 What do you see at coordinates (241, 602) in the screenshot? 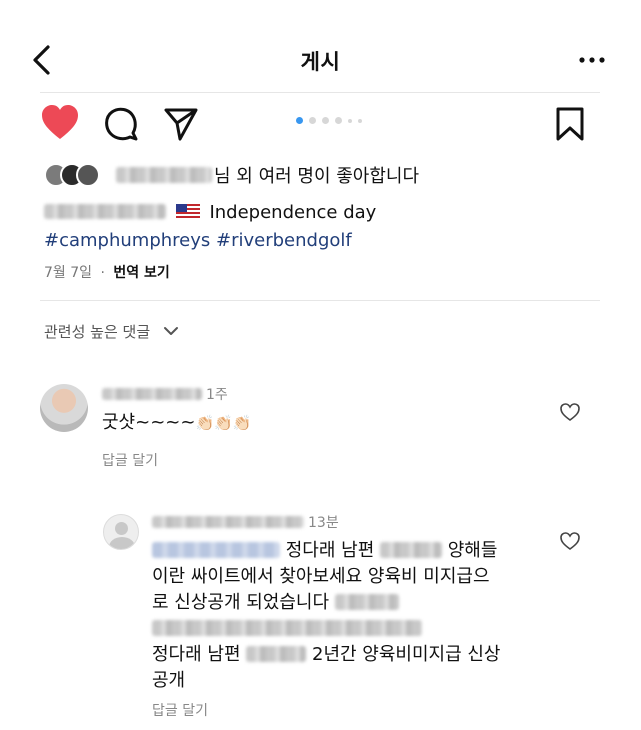
I see `comment-line-text: 로 신상공개 되었습니다` at bounding box center [241, 602].